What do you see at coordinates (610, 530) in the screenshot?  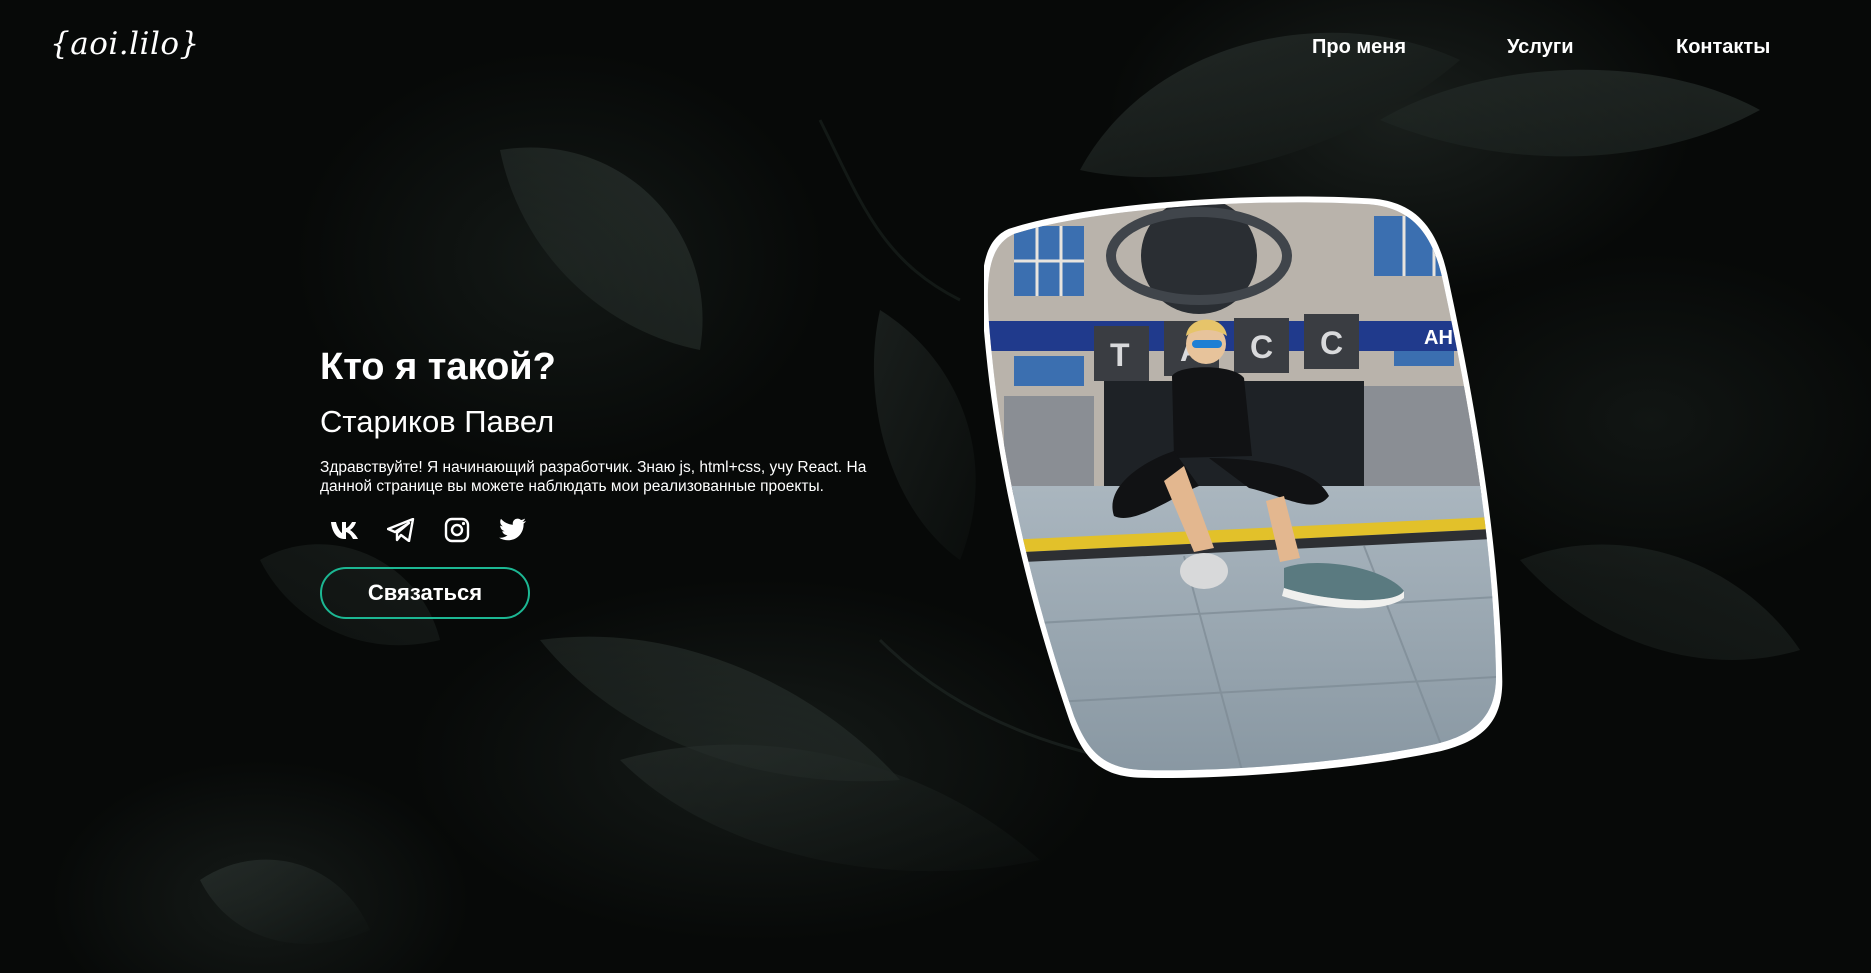 I see `social-links` at bounding box center [610, 530].